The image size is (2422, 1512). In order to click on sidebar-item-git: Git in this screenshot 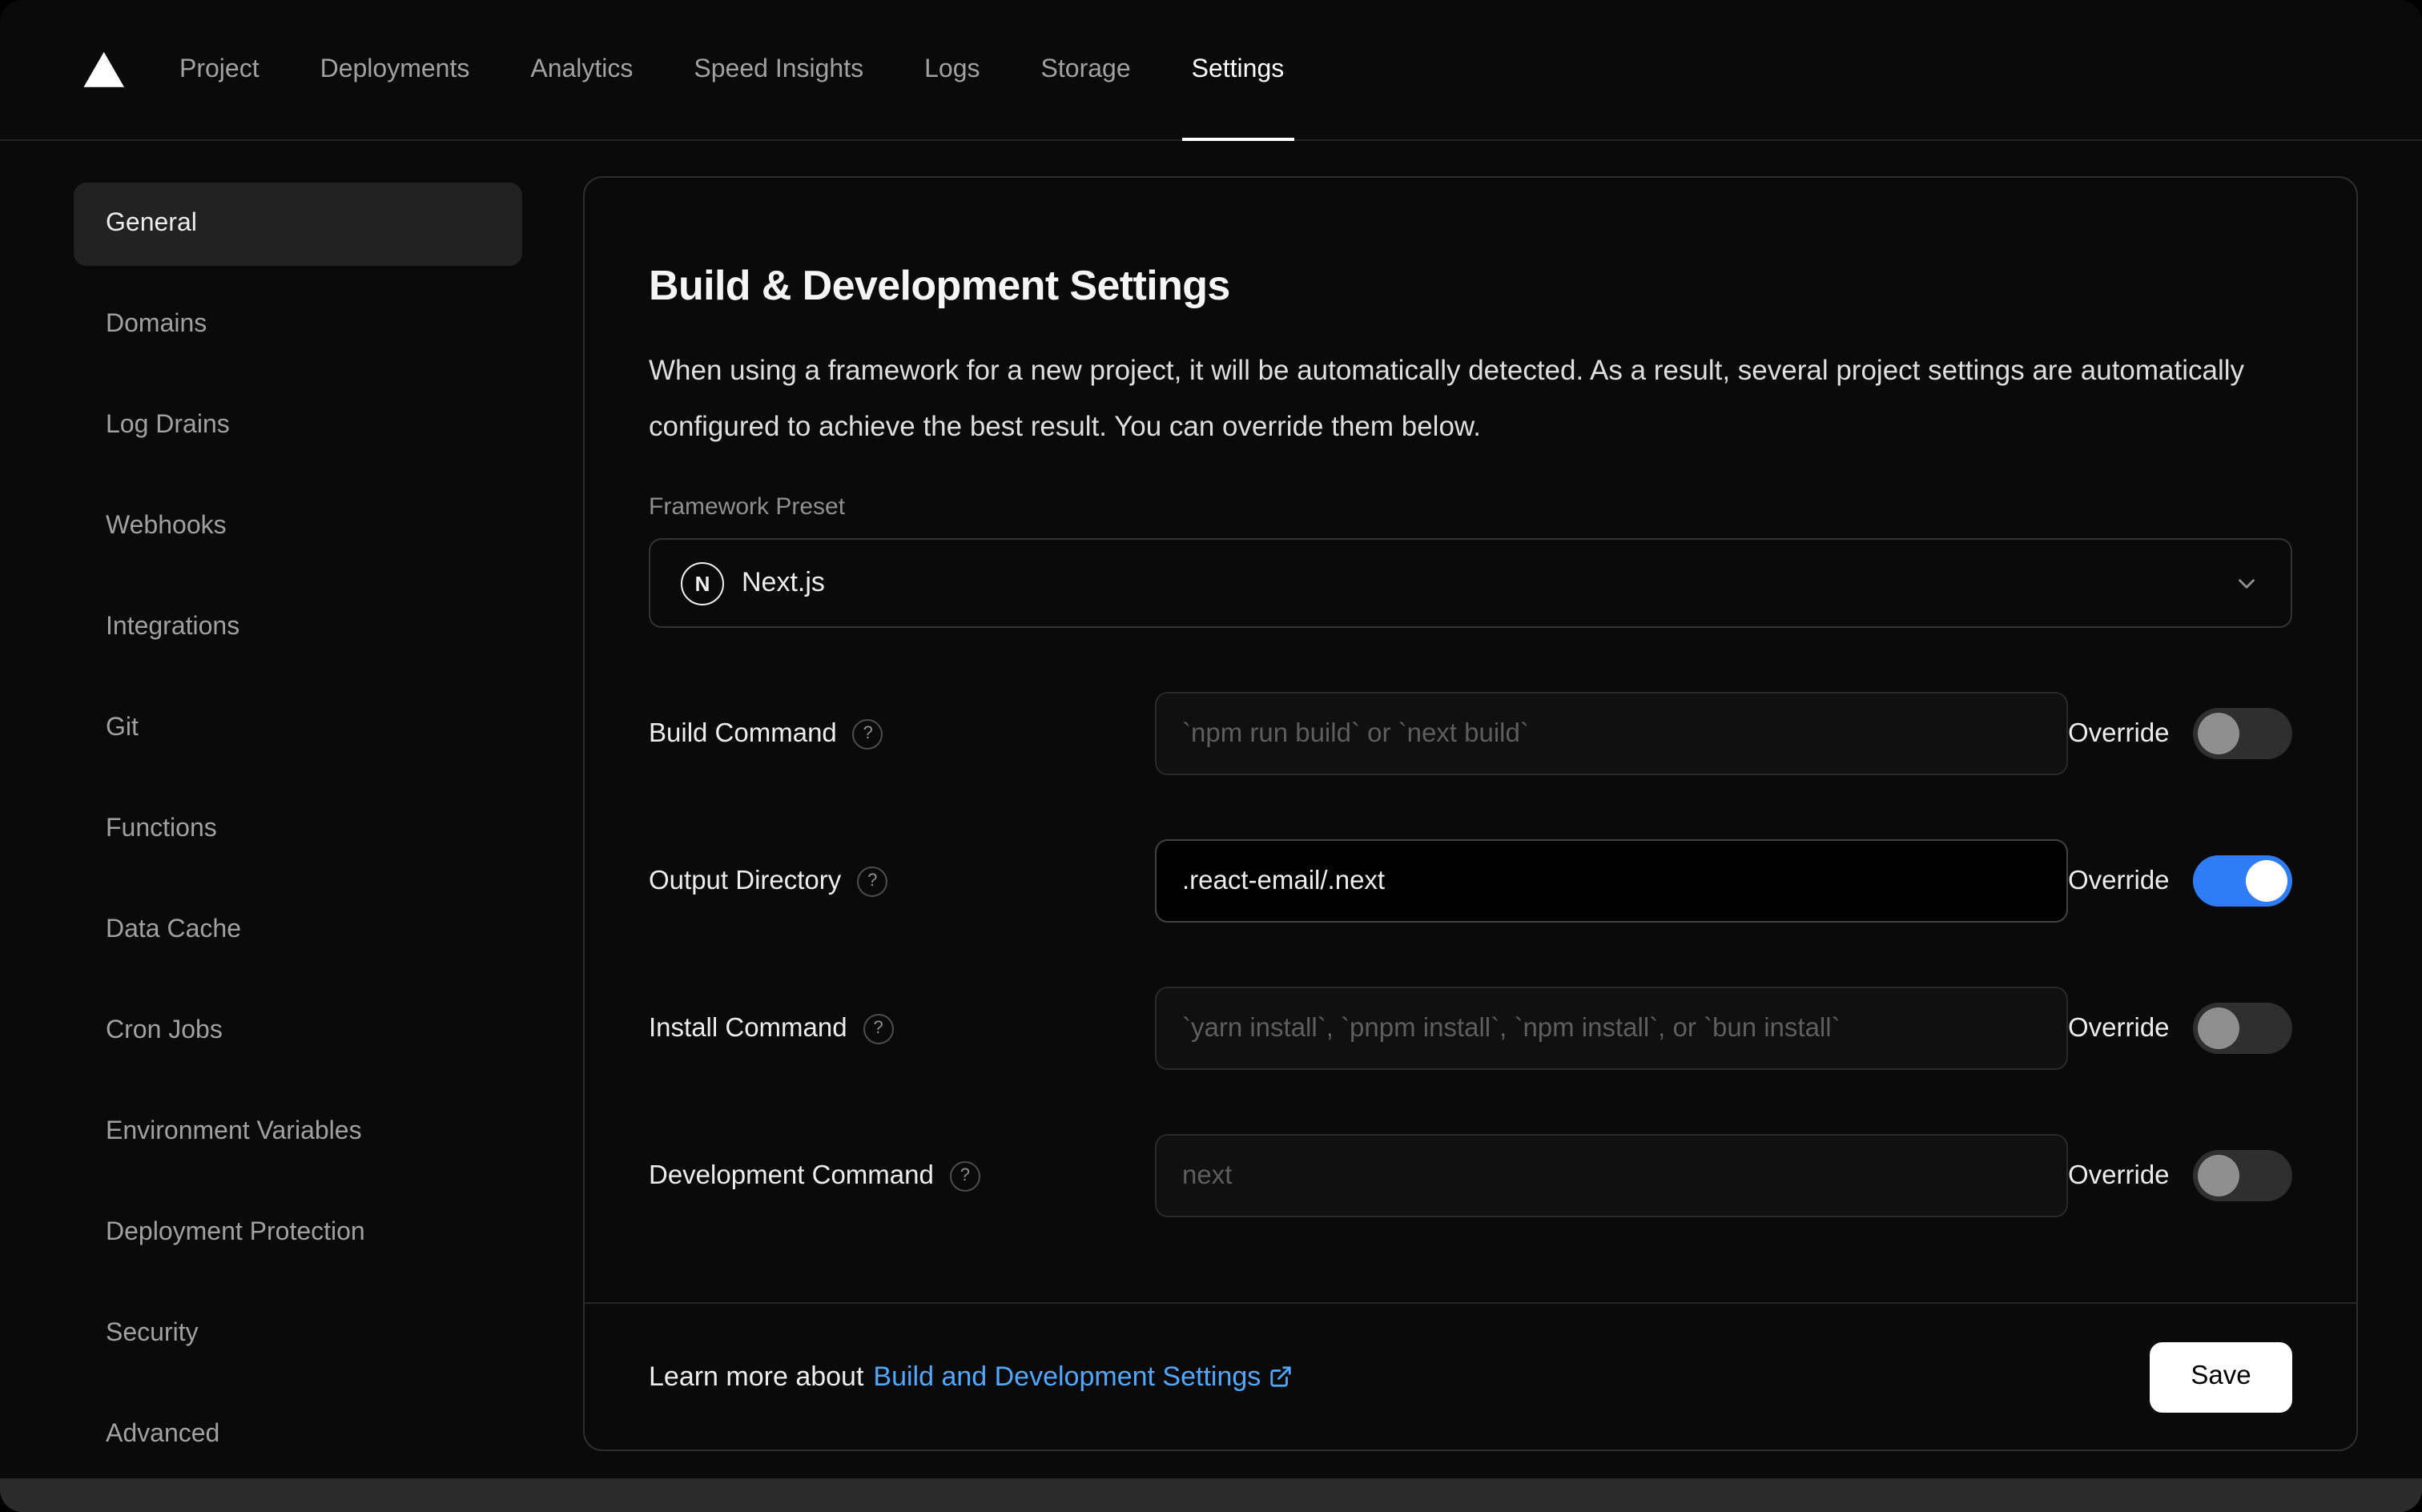, I will do `click(298, 728)`.